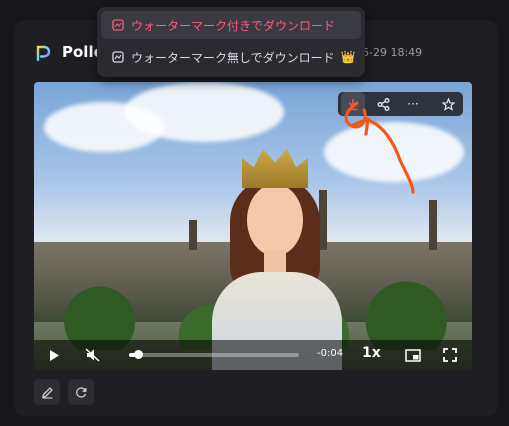 The image size is (509, 426). What do you see at coordinates (117, 57) in the screenshot?
I see `no-watermark-icon` at bounding box center [117, 57].